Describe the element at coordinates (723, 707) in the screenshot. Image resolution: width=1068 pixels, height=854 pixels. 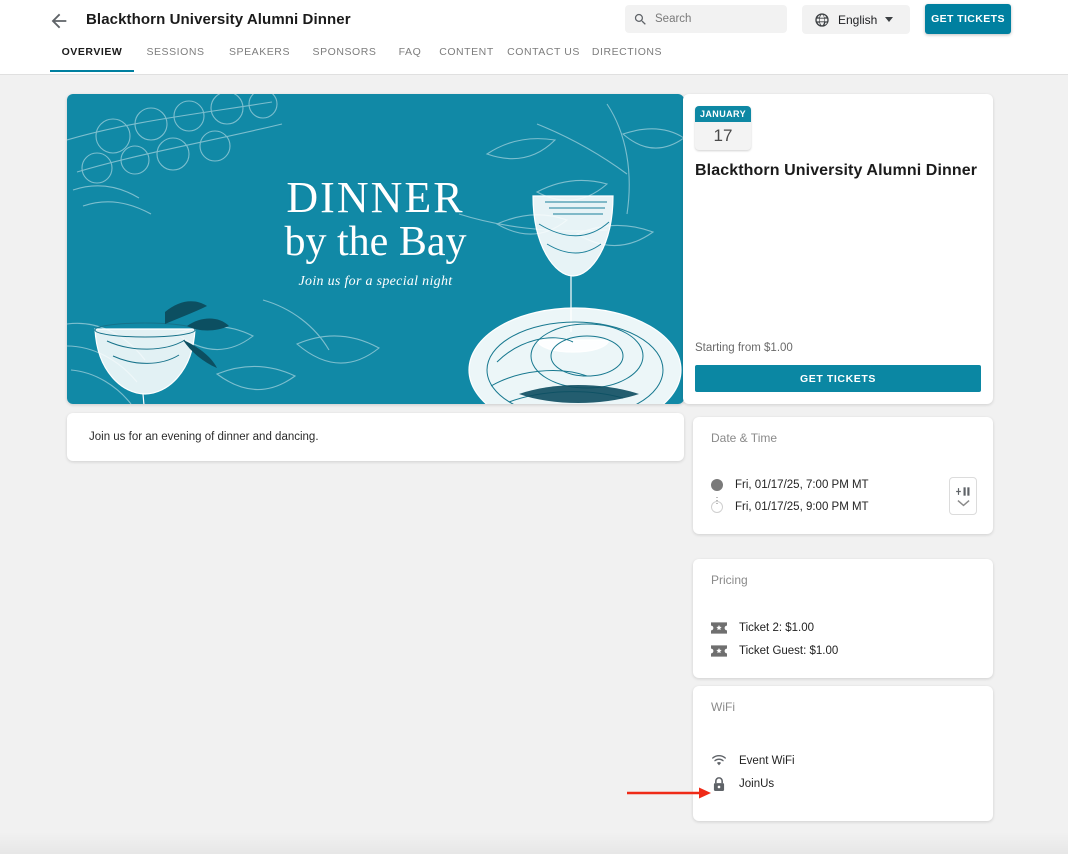
I see `wifi-card-title: WiFi` at that location.